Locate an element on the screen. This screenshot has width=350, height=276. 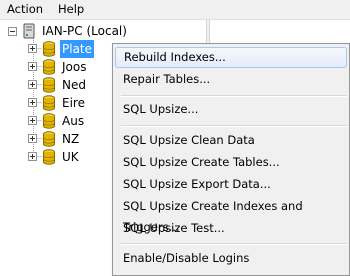
tree-node-label: UK is located at coordinates (70, 157).